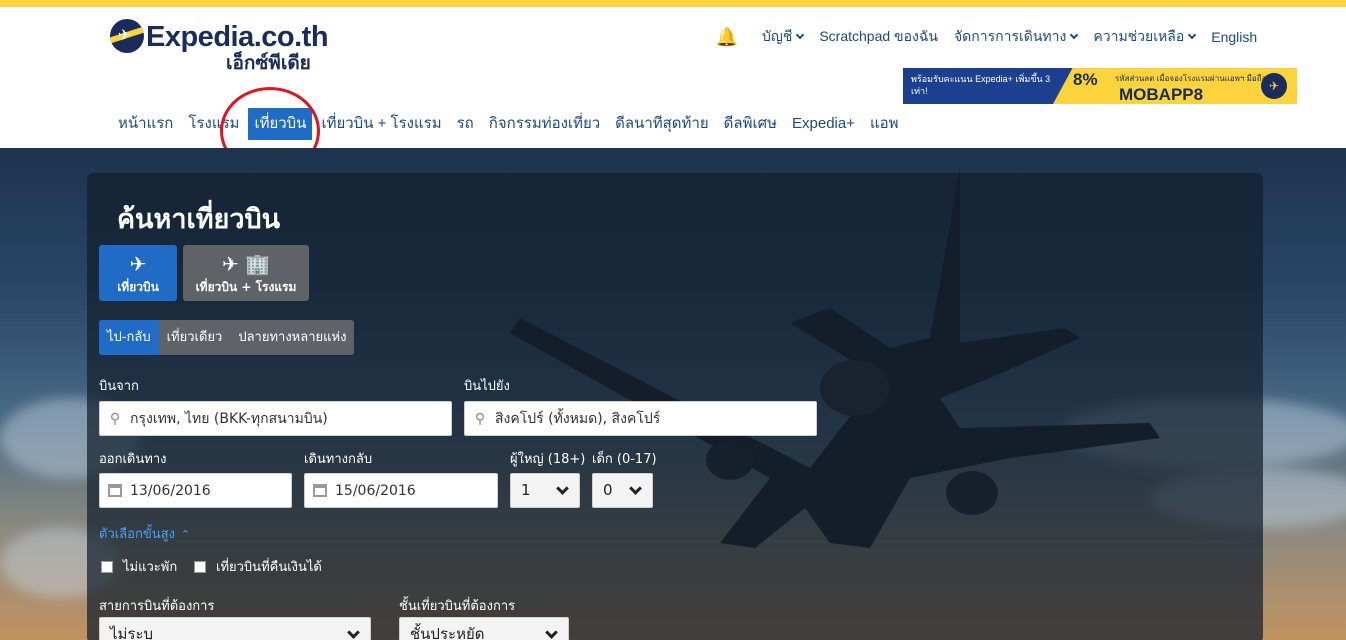 The image size is (1346, 640). I want to click on tab-flight-hotel: ✈ 🏢 เที่ยวบิน + โรงแรม, so click(246, 273).